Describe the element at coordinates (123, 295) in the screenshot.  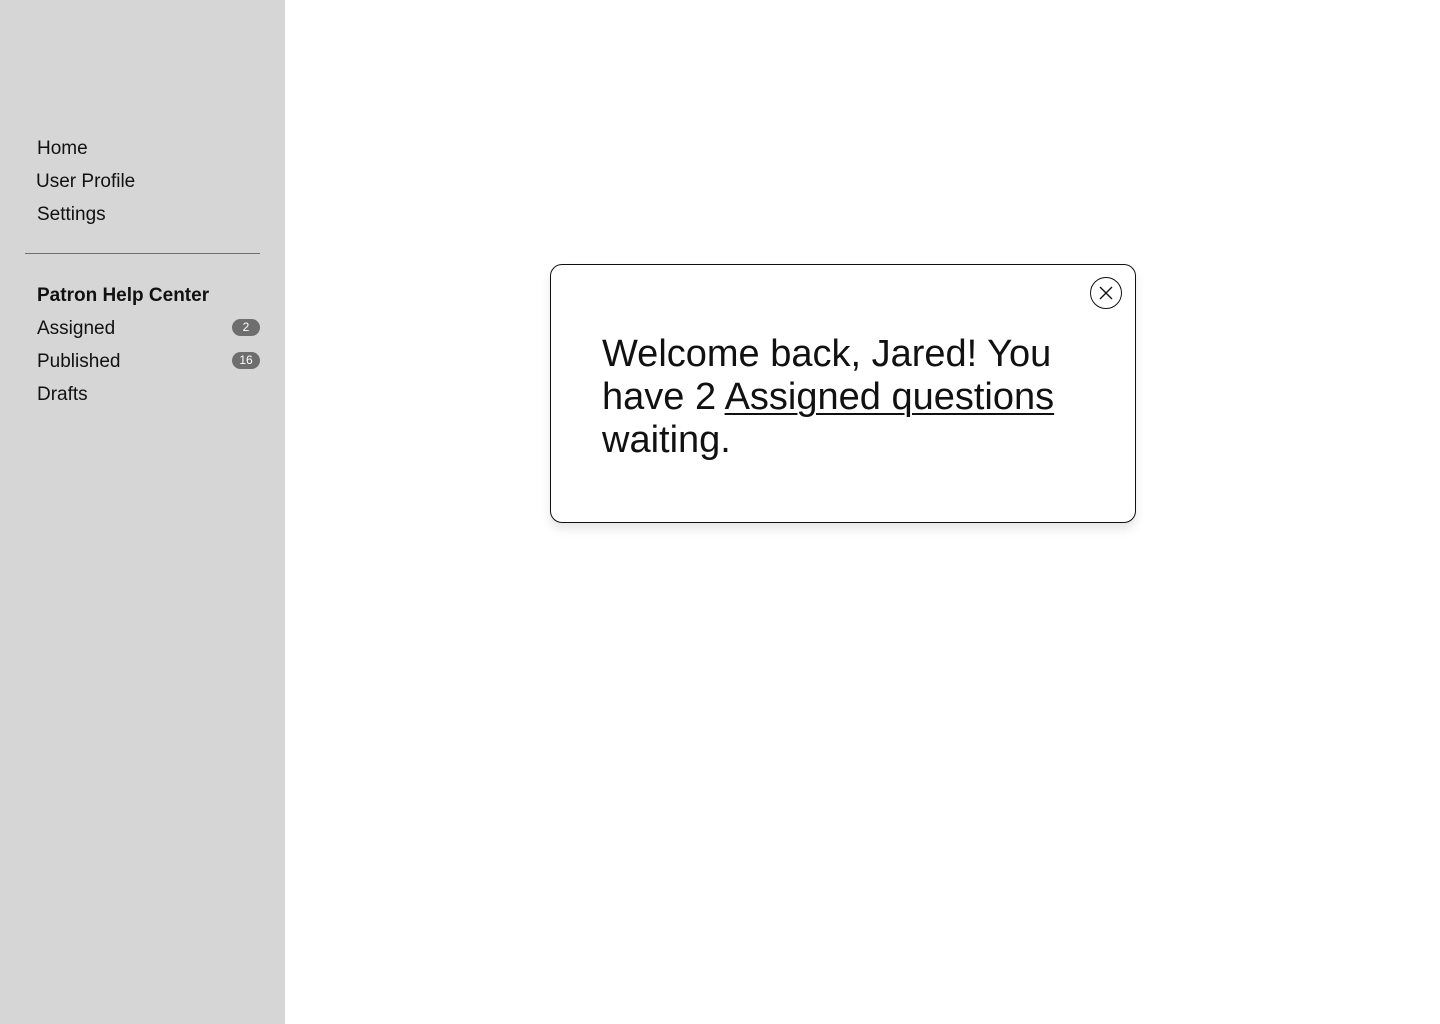
I see `help-center-title: Patron Help Center` at that location.